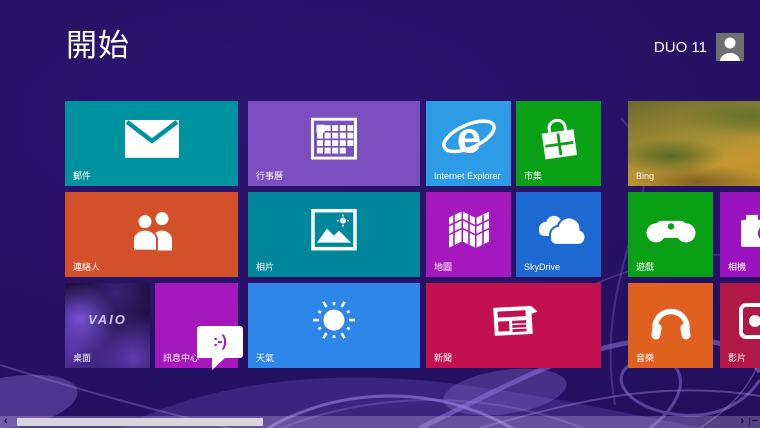  I want to click on tile-bing: Bing, so click(694, 143).